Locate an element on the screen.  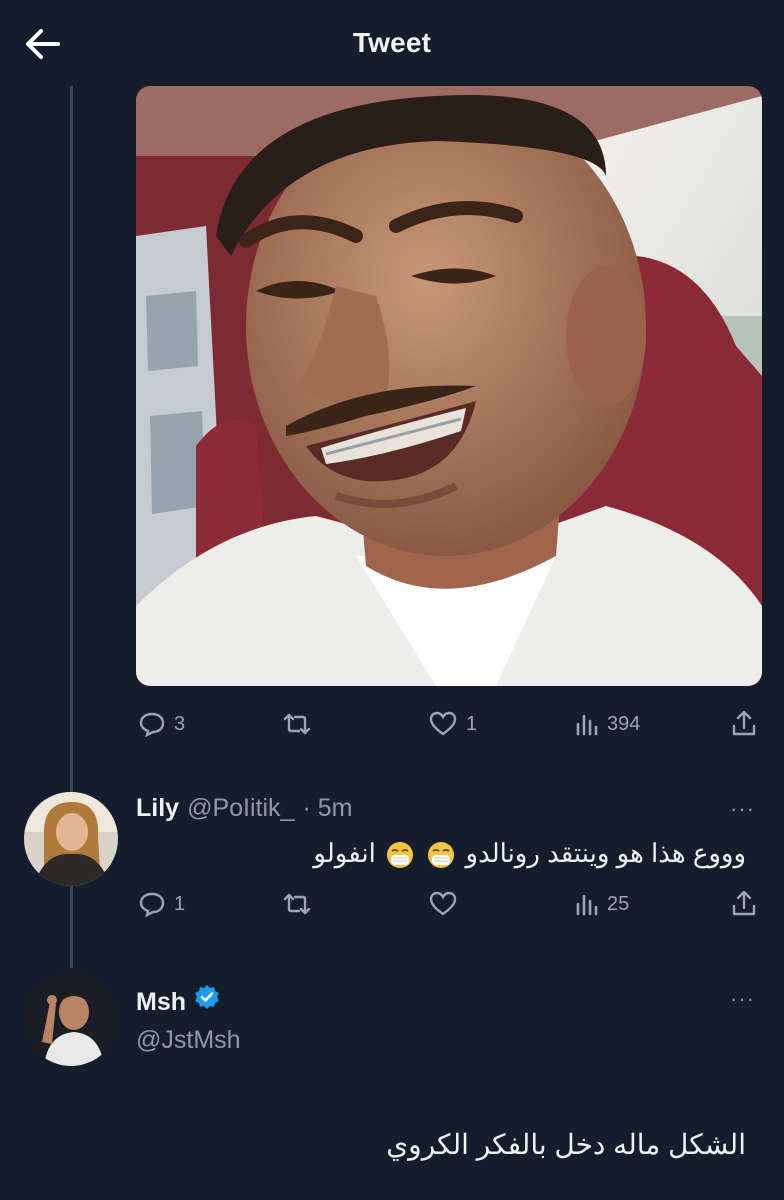
reply2-text: الشكل ماله دخل بالفكر الكروي is located at coordinates (566, 1144).